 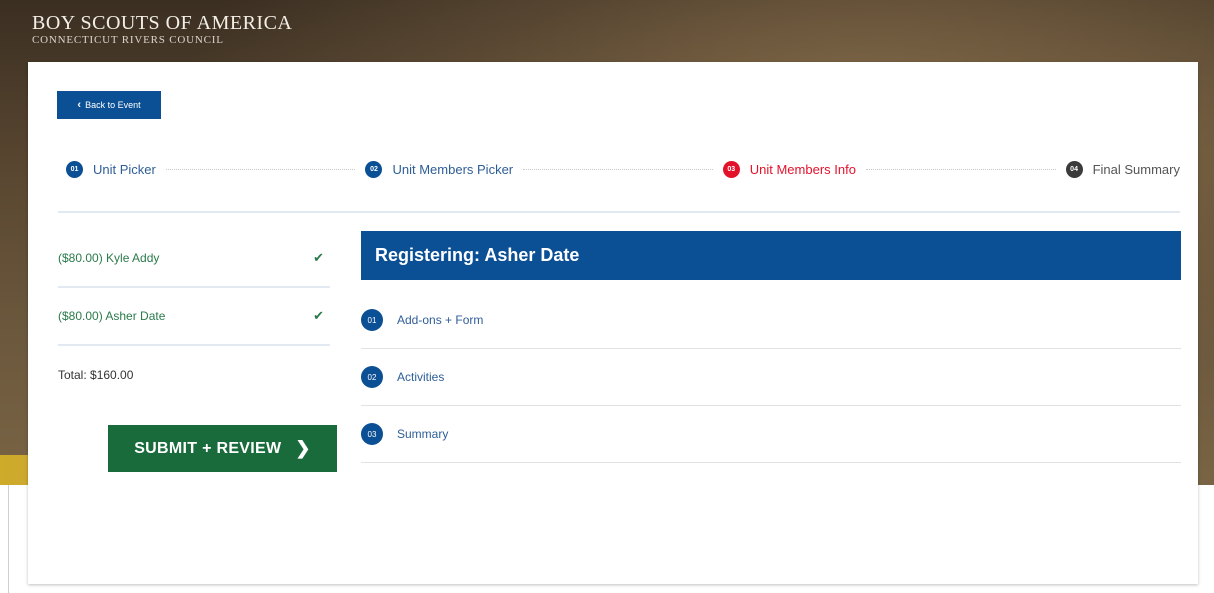 What do you see at coordinates (124, 169) in the screenshot?
I see `step-label: Unit Picker` at bounding box center [124, 169].